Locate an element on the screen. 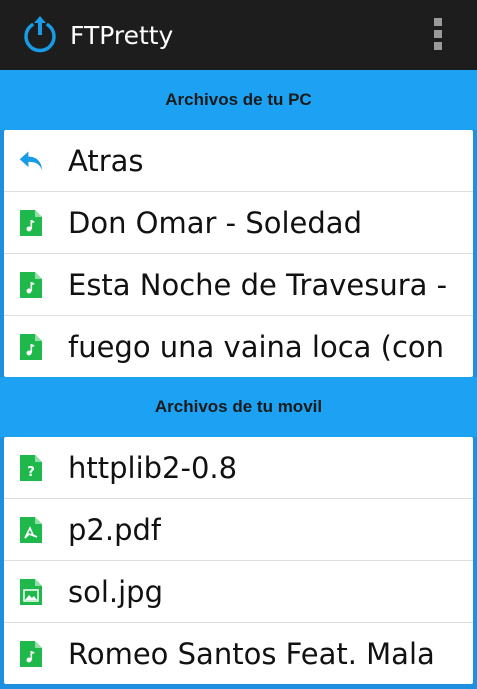 This screenshot has height=689, width=477. section-header-pc: Archivos de tu PC is located at coordinates (238, 100).